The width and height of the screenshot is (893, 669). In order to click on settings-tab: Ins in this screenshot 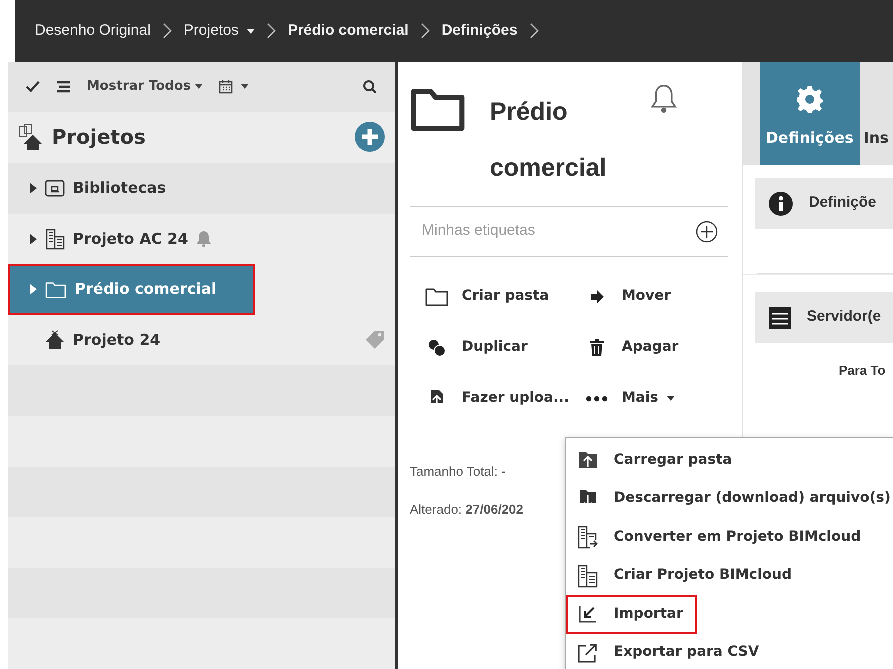, I will do `click(876, 113)`.